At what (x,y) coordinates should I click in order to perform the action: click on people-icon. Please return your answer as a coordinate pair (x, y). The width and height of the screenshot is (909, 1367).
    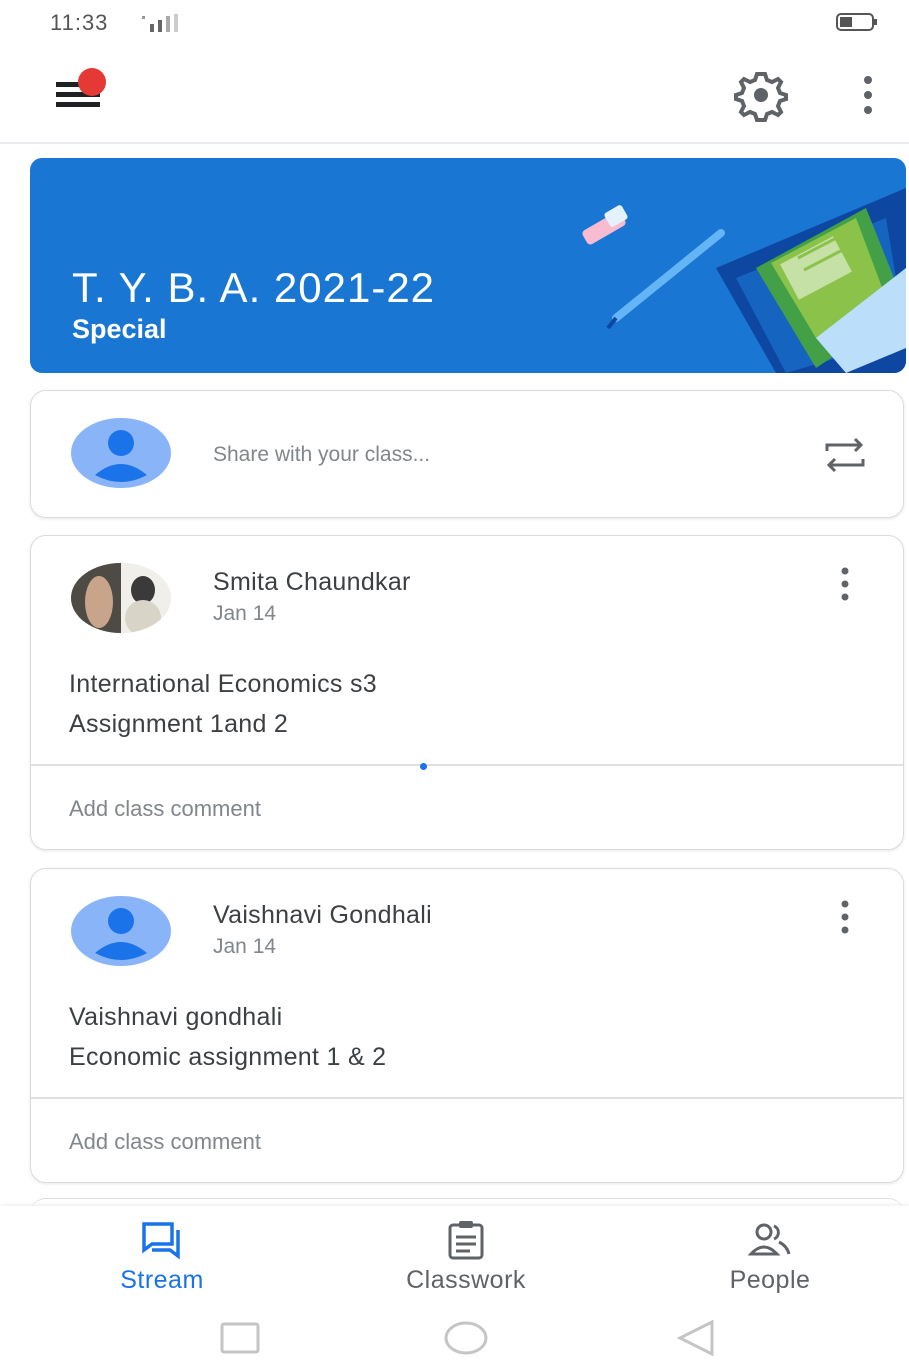
    Looking at the image, I should click on (769, 1239).